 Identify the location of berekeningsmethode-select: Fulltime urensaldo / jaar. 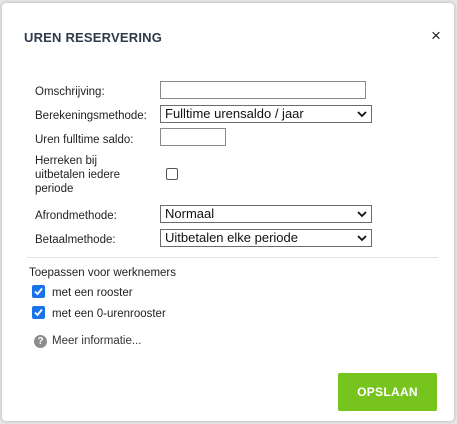
(266, 114).